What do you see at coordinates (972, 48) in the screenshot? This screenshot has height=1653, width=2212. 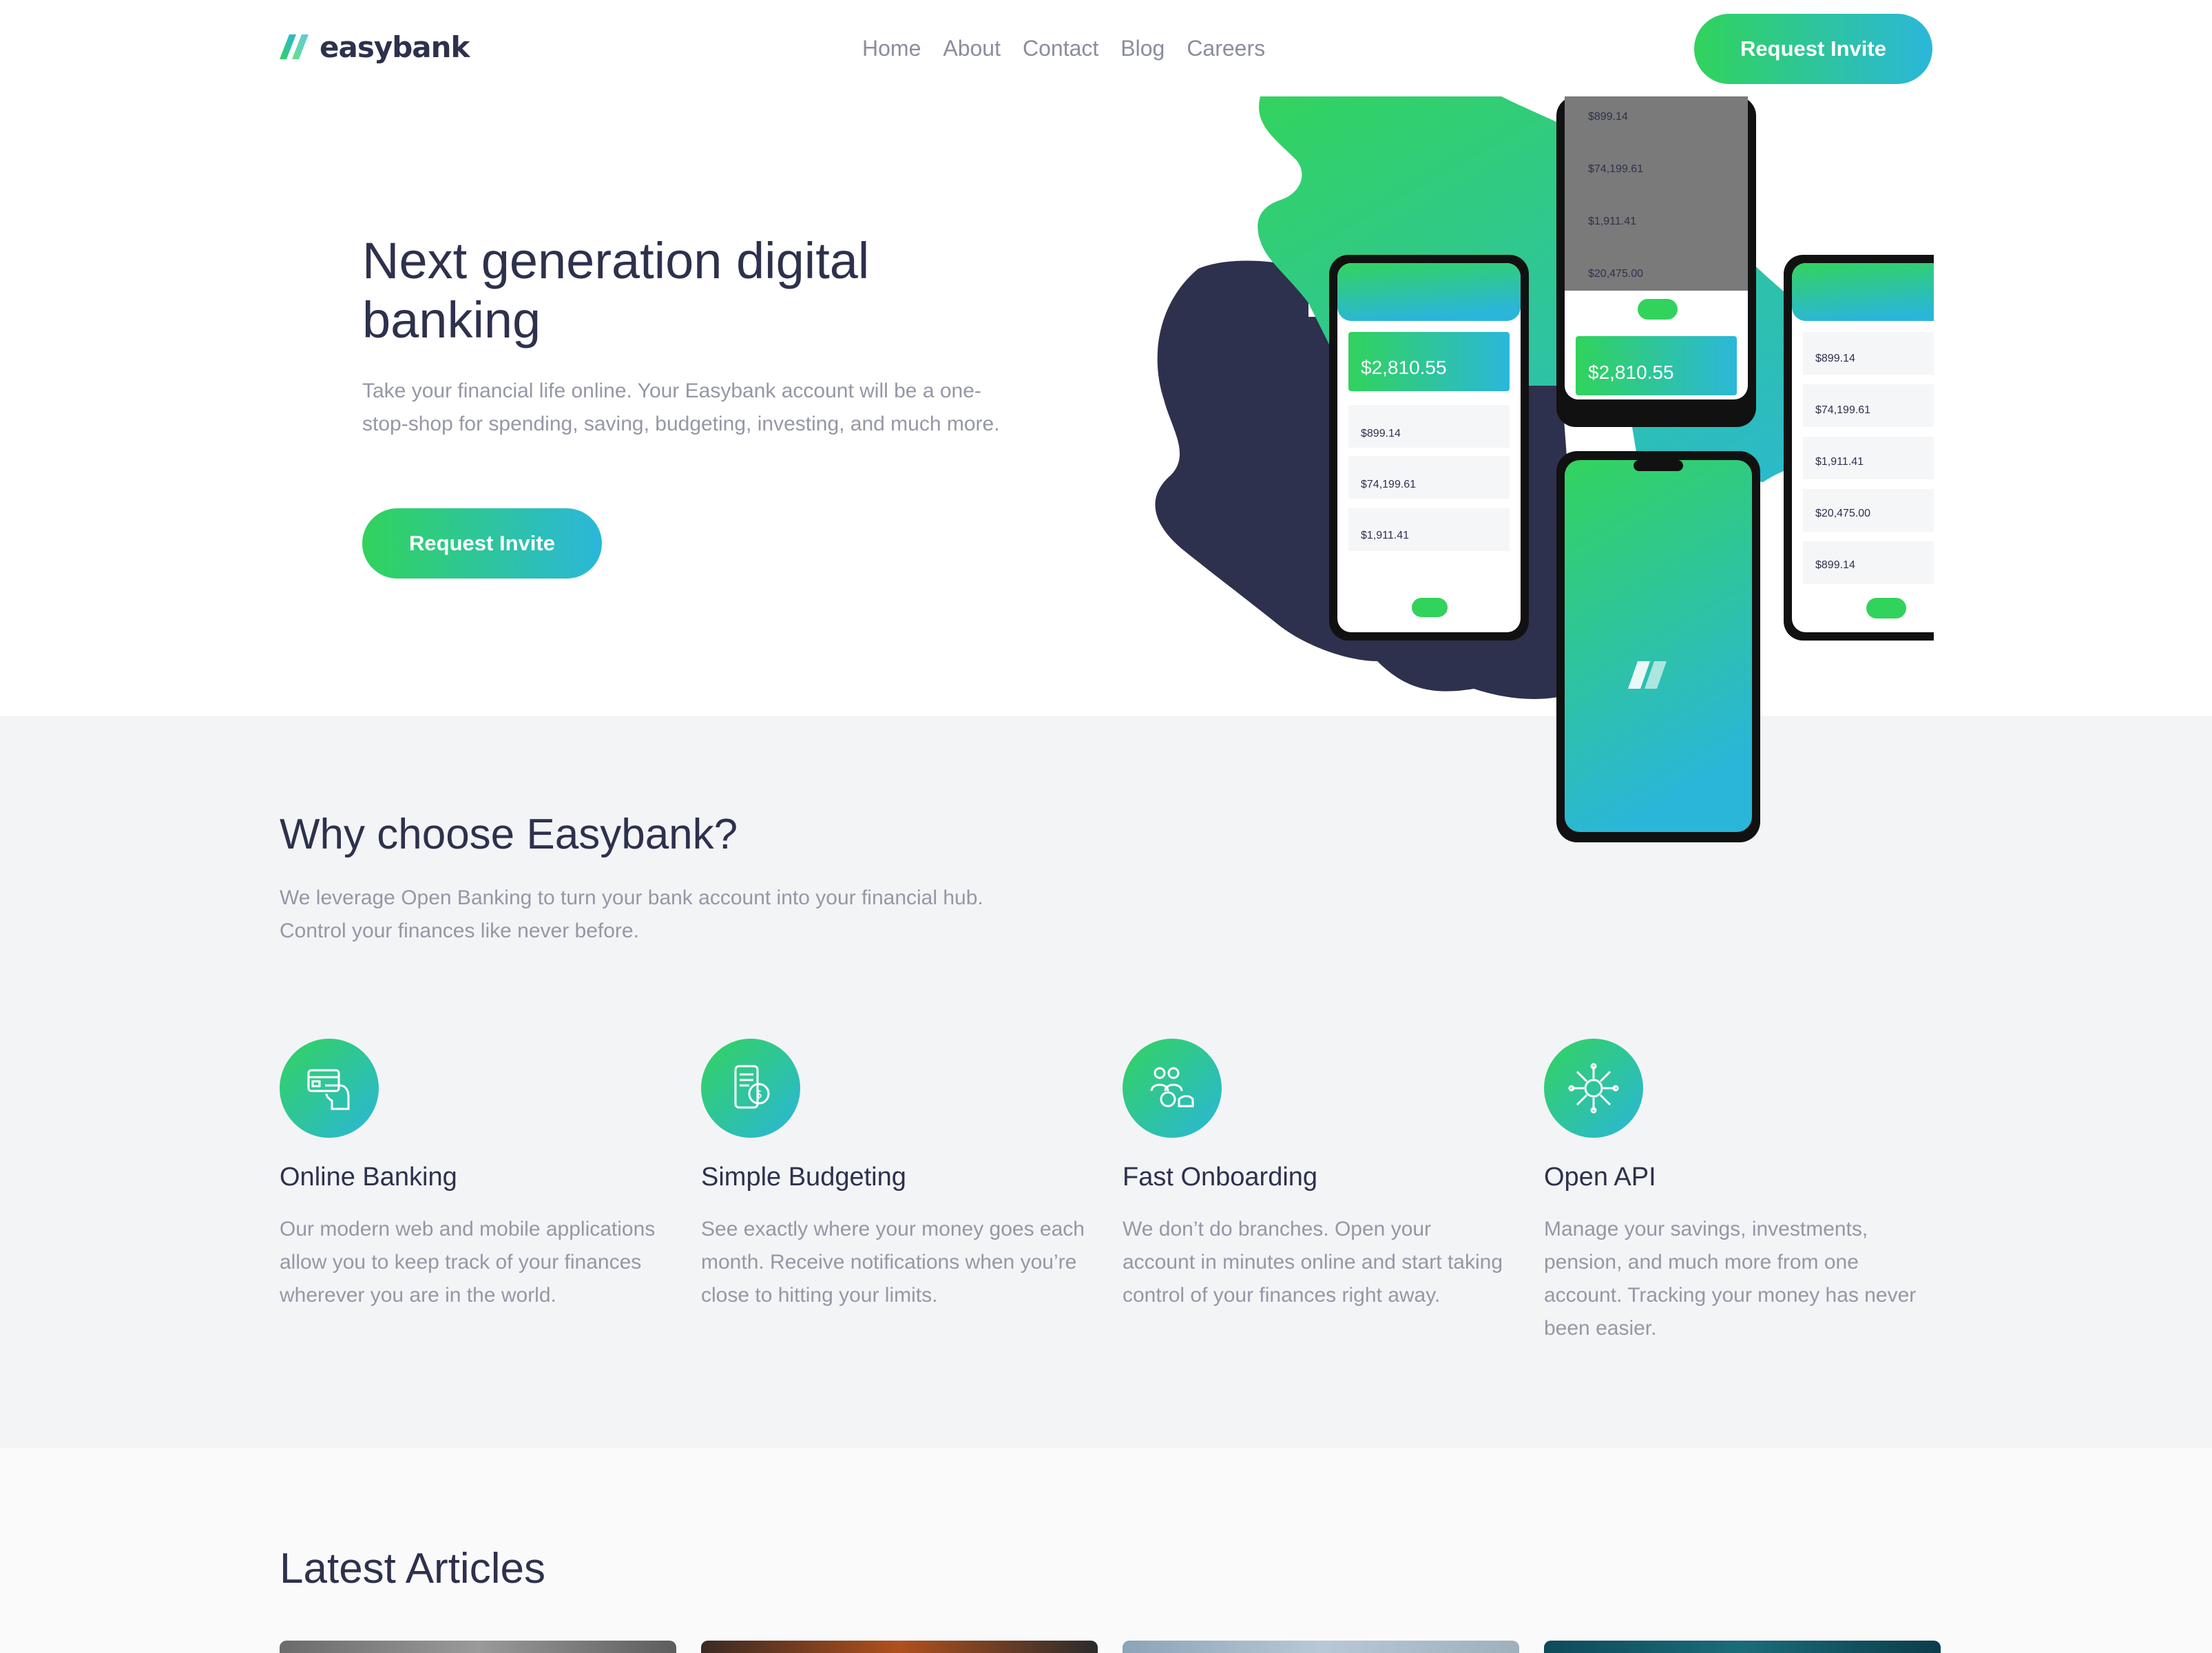 I see `nav-about: About` at bounding box center [972, 48].